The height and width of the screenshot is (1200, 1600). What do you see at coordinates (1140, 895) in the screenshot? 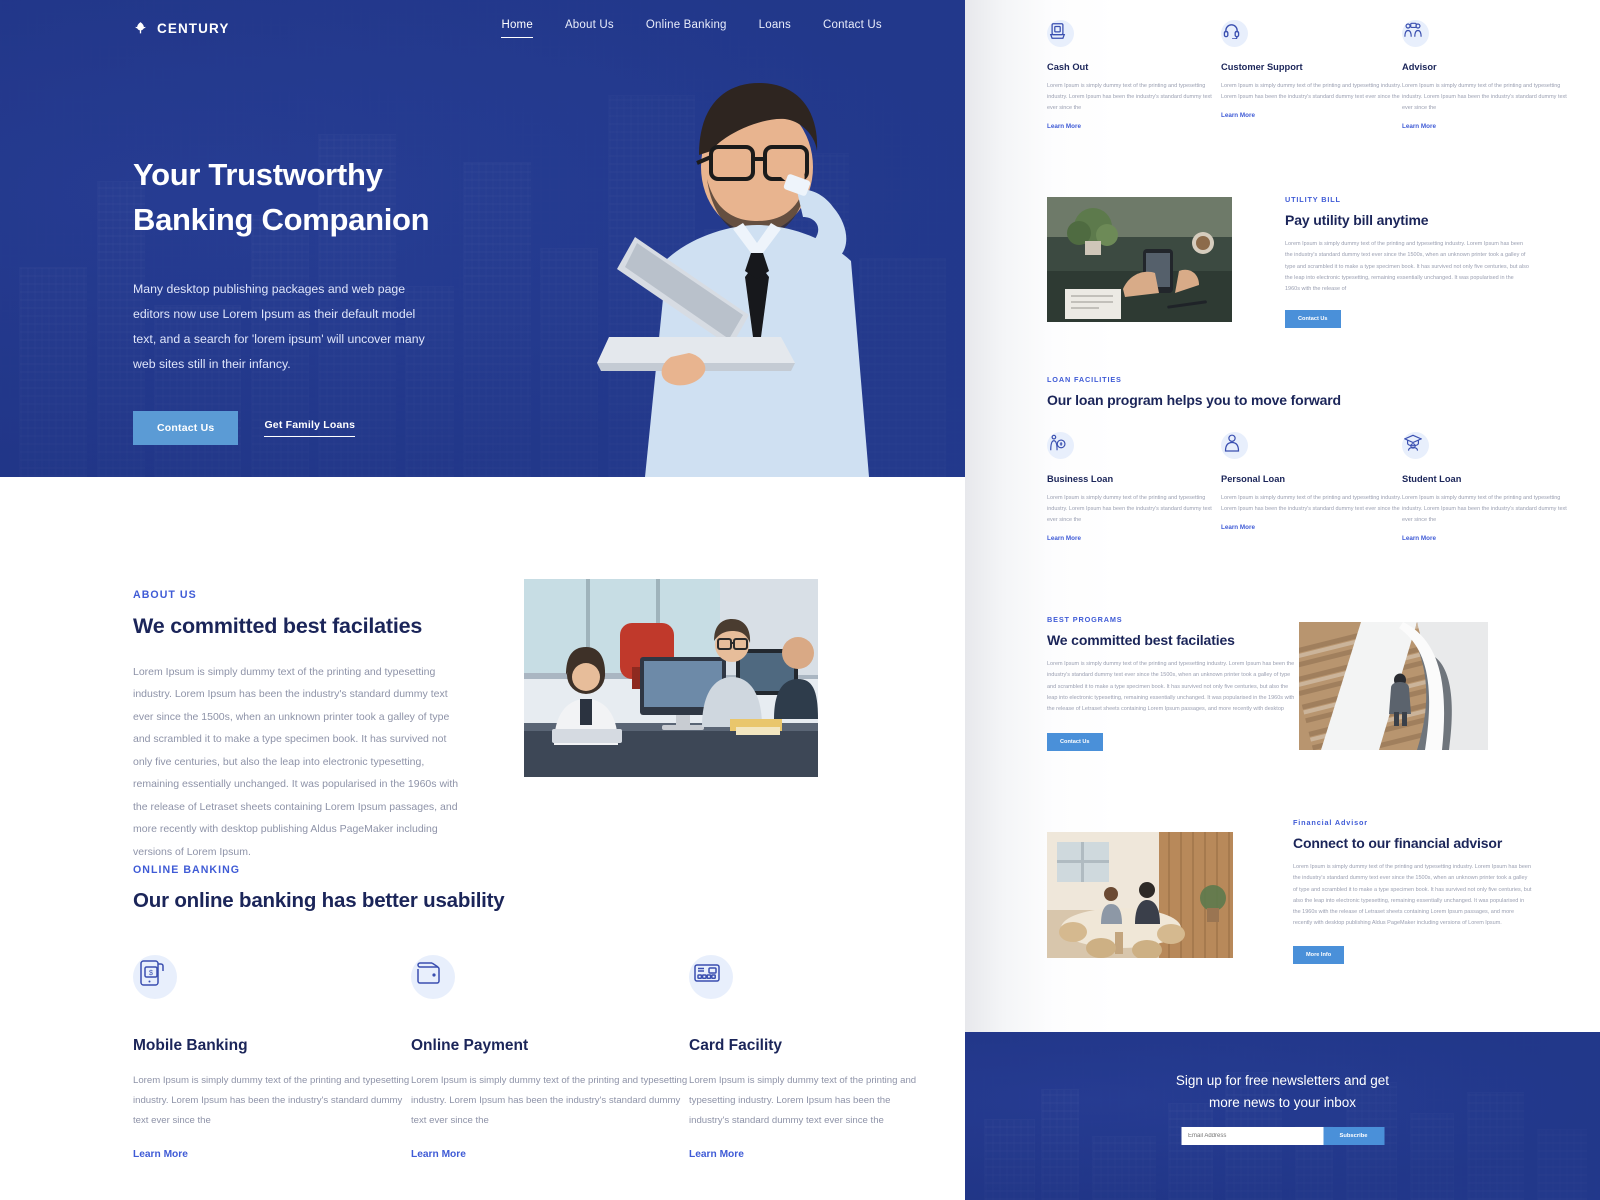
I see `financial-advisor-photo` at bounding box center [1140, 895].